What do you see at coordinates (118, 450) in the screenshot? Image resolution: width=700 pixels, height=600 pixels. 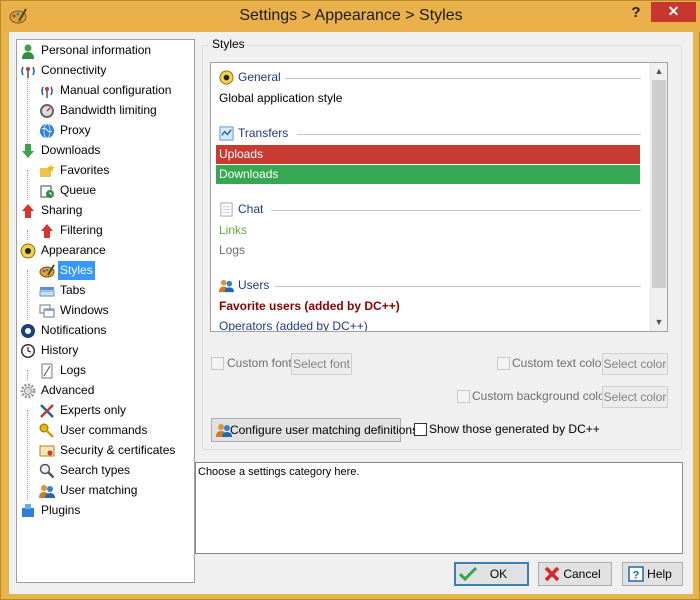 I see `tree-item-label: Security & certificates` at bounding box center [118, 450].